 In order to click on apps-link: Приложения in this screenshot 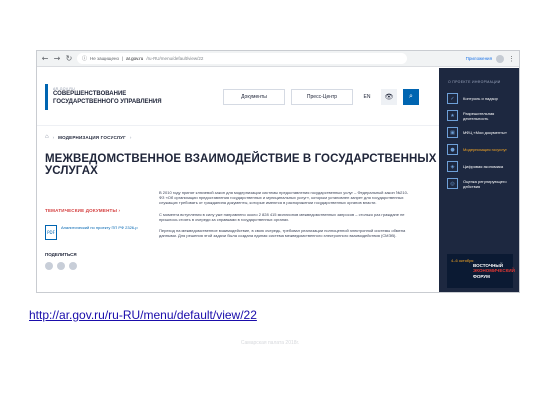, I will do `click(479, 58)`.